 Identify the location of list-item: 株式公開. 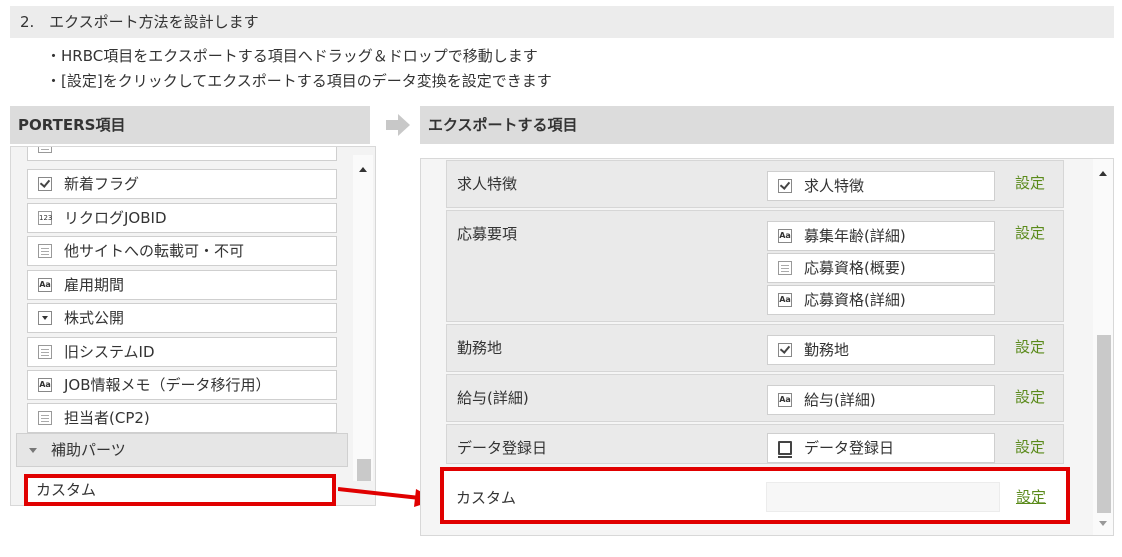
(182, 318).